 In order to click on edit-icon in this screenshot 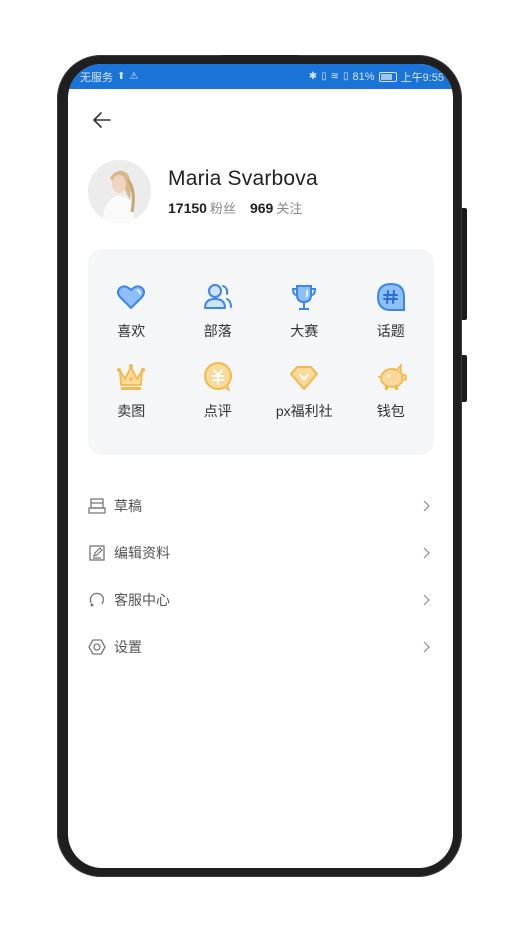, I will do `click(97, 552)`.